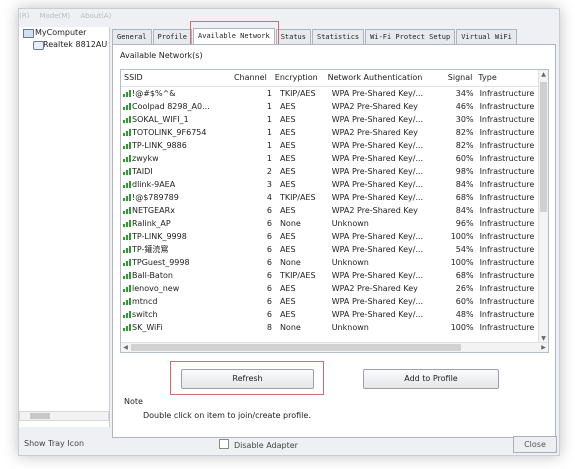 The height and width of the screenshot is (469, 575). I want to click on table-row: SK_WiFi 8 None Unknown 100% Infrastructure, so click(330, 327).